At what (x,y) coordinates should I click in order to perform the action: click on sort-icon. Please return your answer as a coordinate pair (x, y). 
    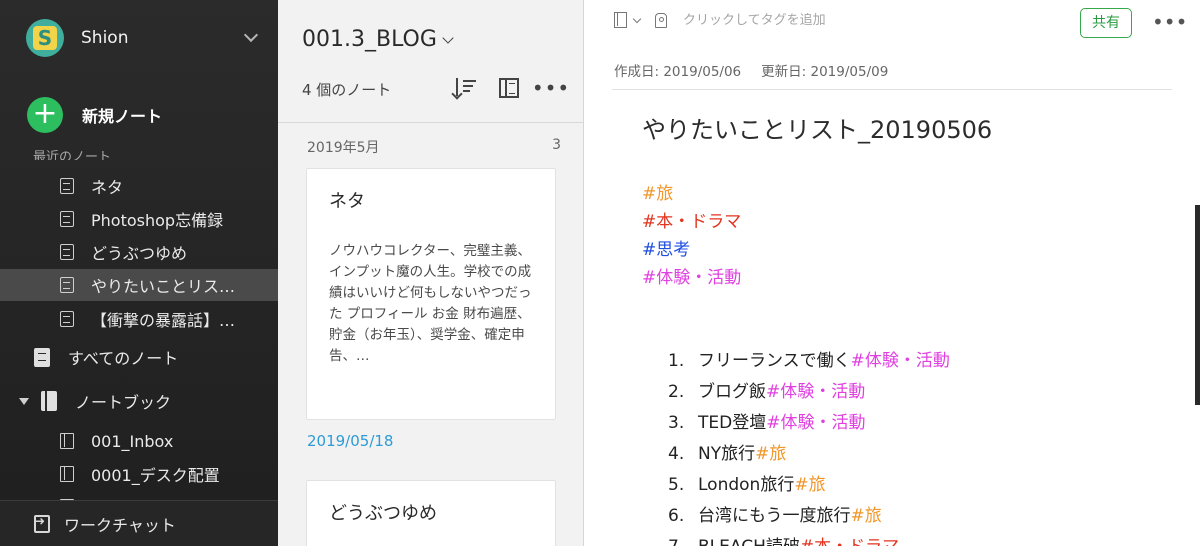
    Looking at the image, I should click on (467, 88).